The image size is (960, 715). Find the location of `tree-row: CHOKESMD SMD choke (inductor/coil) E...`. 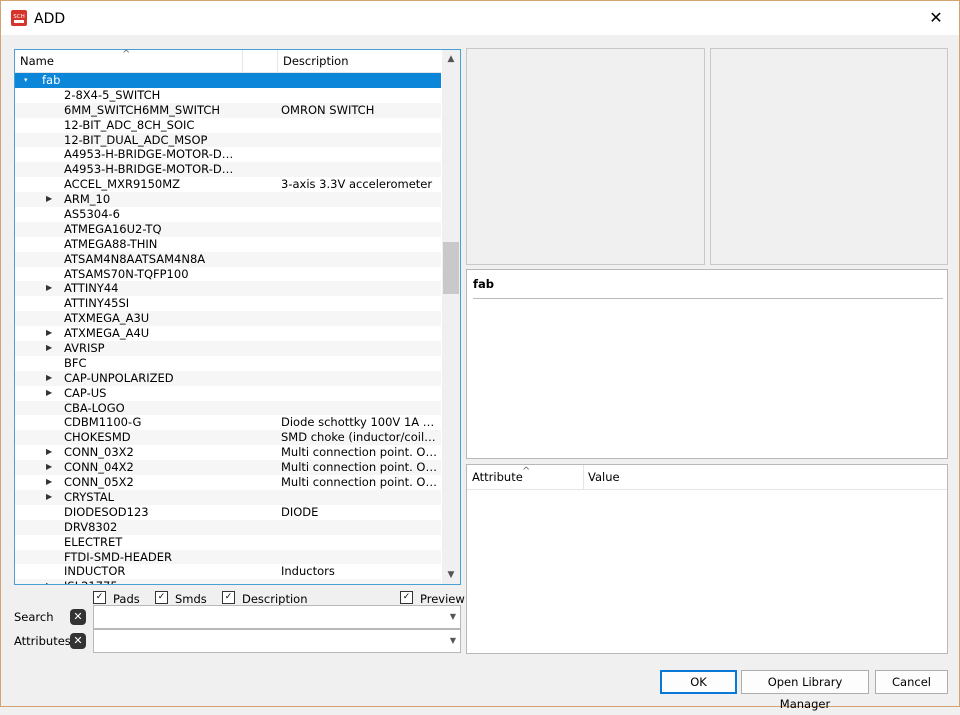

tree-row: CHOKESMD SMD choke (inductor/coil) E... is located at coordinates (228, 438).